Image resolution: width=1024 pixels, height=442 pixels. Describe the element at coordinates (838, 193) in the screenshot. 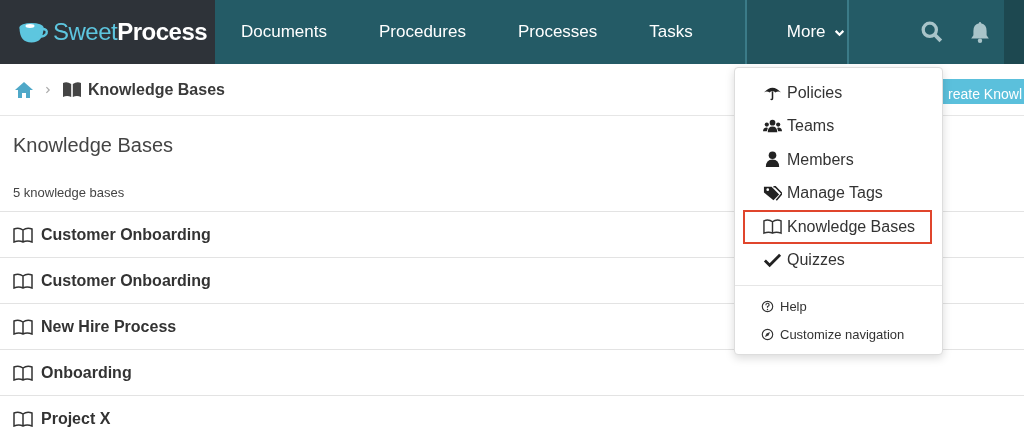

I see `menu-item: Manage Tags` at that location.